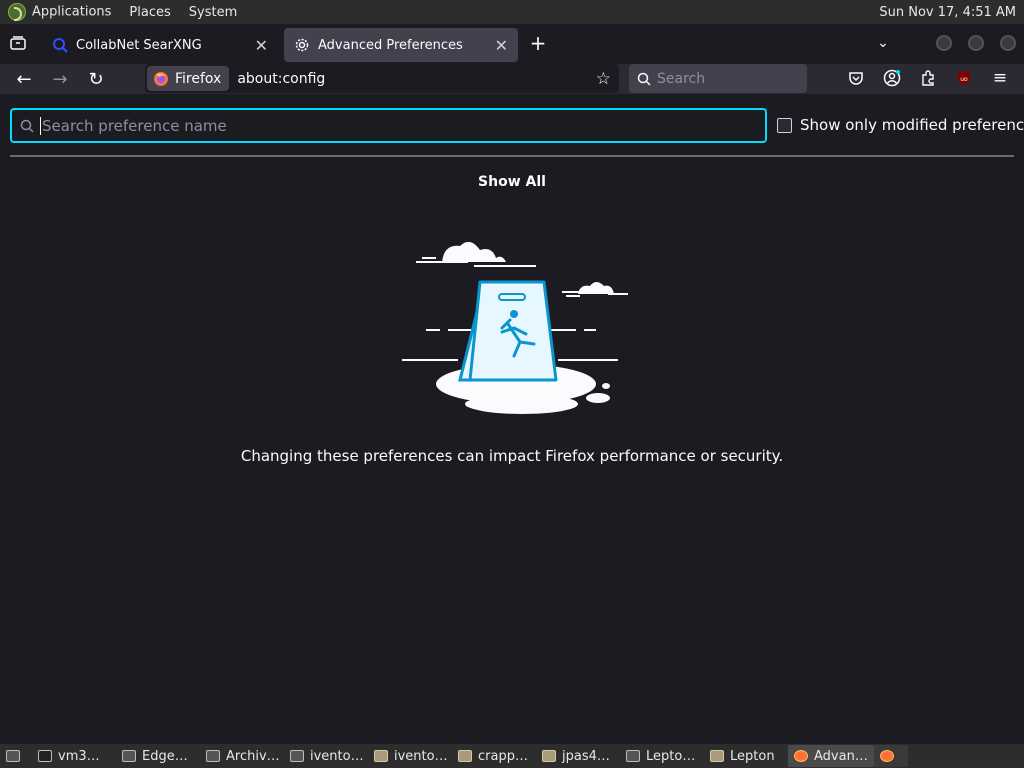  What do you see at coordinates (40, 125) in the screenshot?
I see `text-caret` at bounding box center [40, 125].